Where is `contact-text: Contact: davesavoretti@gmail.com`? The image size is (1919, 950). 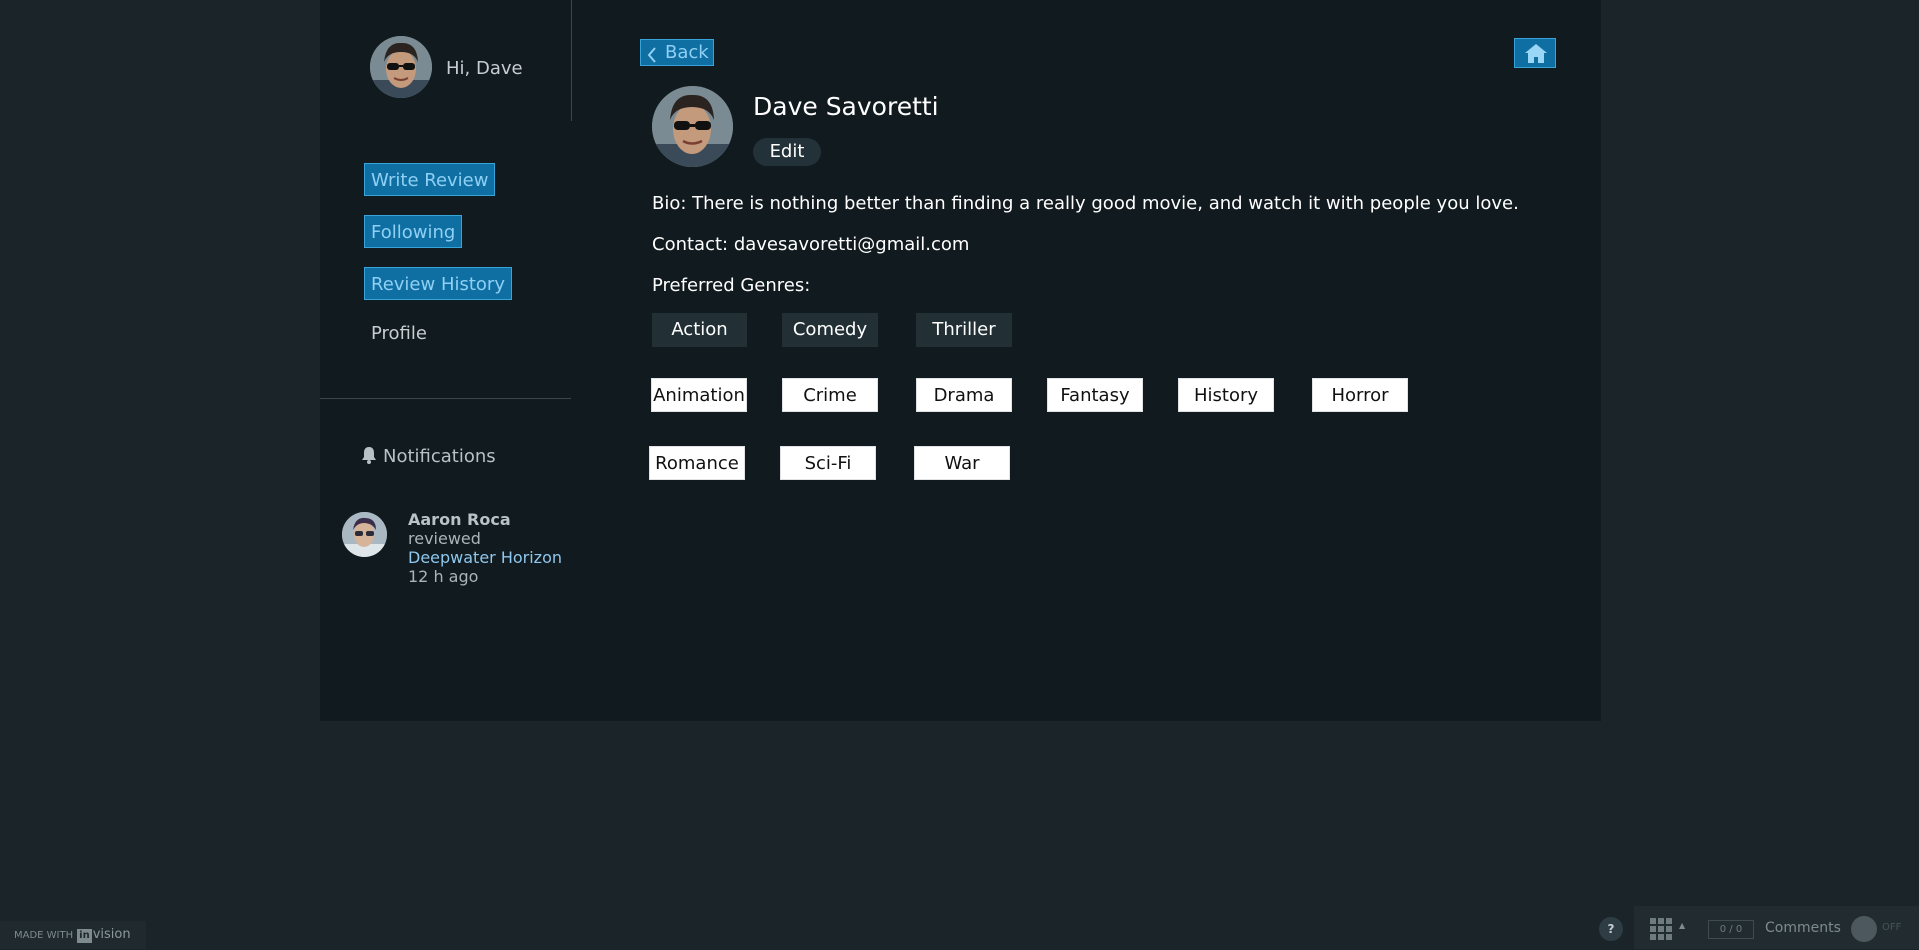
contact-text: Contact: davesavoretti@gmail.com is located at coordinates (811, 244).